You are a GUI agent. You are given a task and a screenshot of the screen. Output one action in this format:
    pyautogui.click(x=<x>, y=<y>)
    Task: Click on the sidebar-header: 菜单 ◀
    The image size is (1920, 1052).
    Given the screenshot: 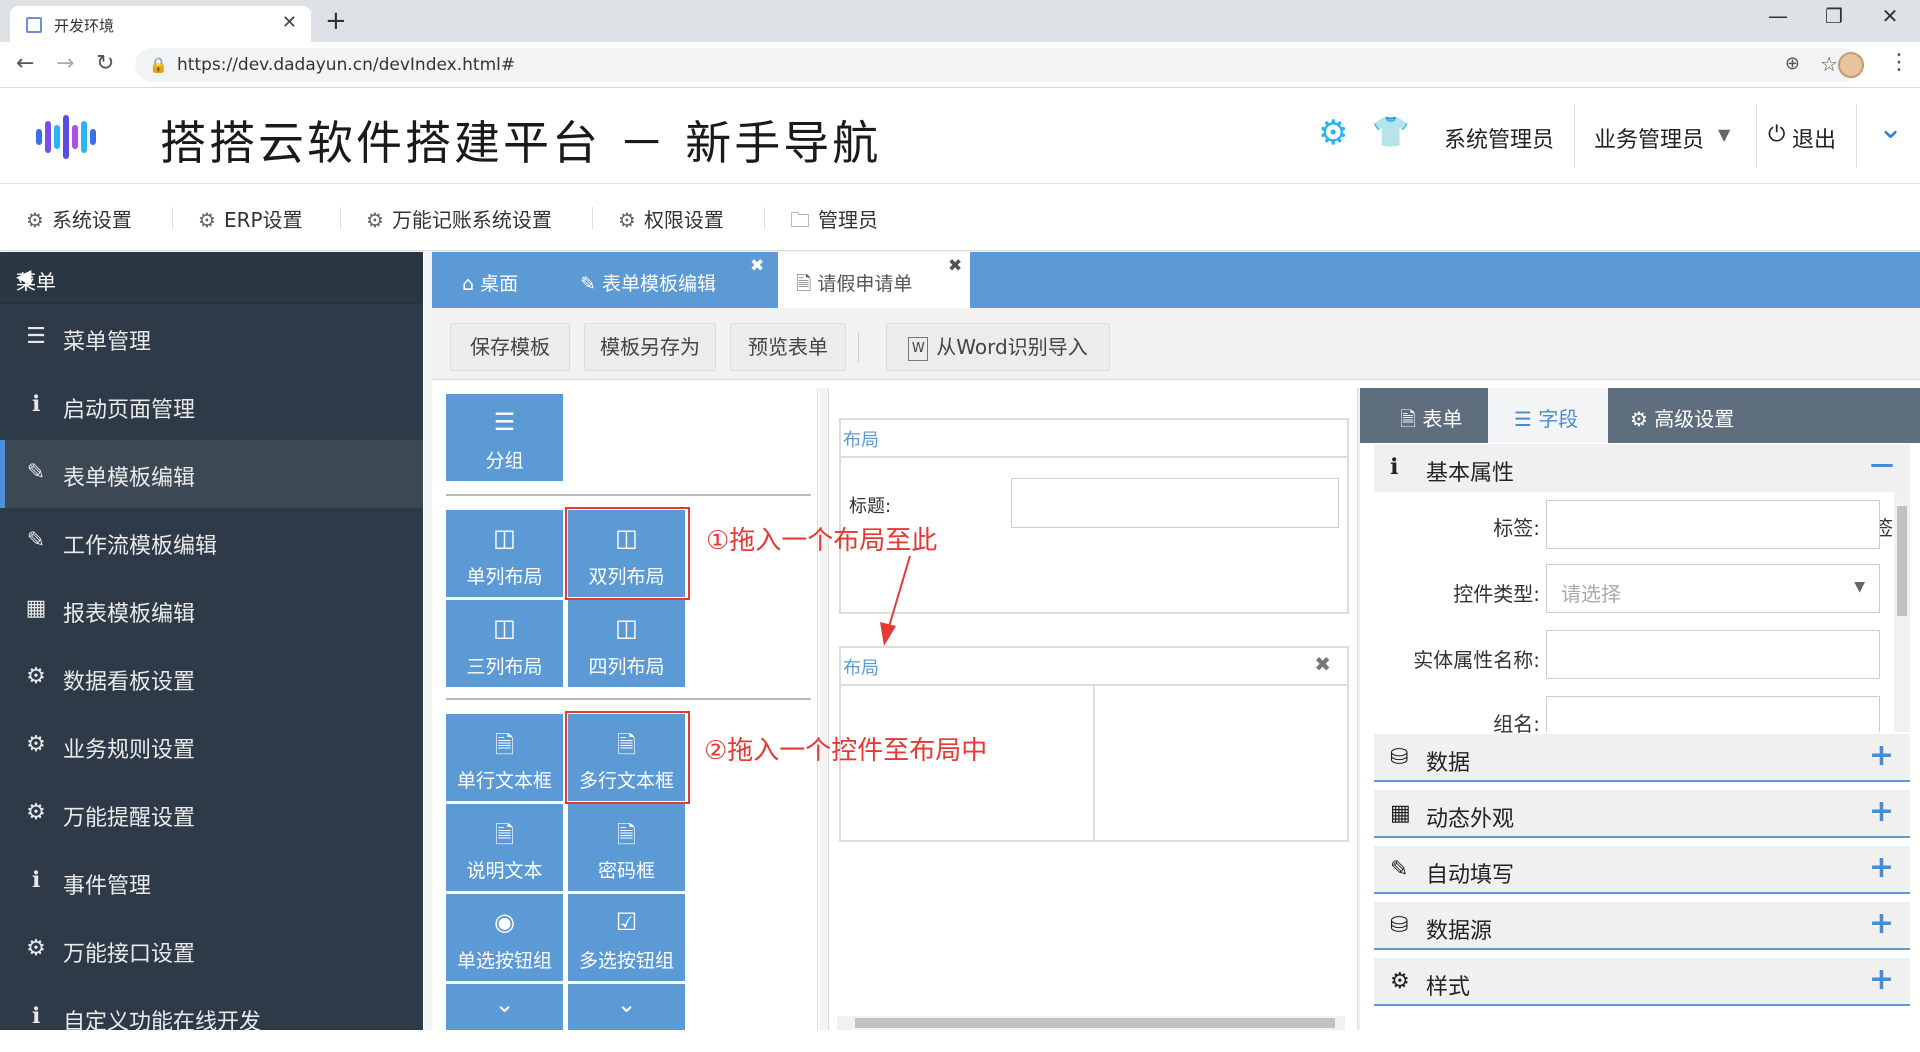 What is the action you would take?
    pyautogui.click(x=211, y=278)
    